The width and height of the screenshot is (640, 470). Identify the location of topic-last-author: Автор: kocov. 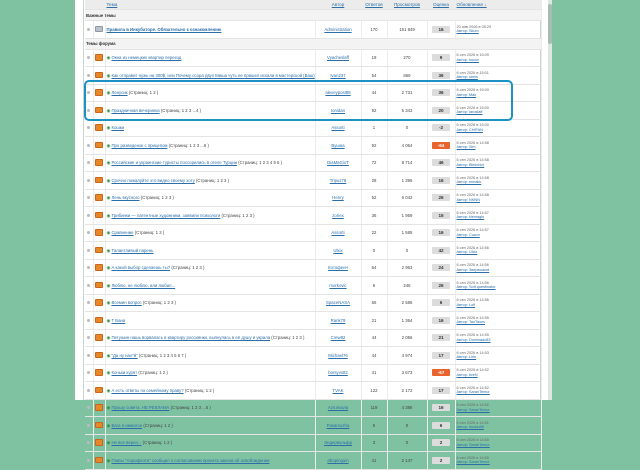
(468, 60).